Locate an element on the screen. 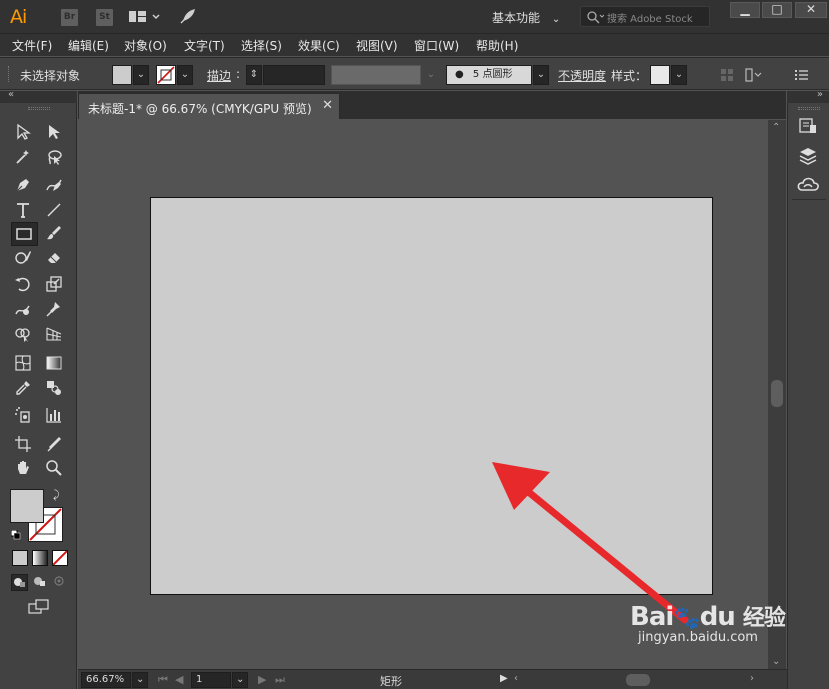 The width and height of the screenshot is (829, 689). cc-libraries-icon is located at coordinates (808, 185).